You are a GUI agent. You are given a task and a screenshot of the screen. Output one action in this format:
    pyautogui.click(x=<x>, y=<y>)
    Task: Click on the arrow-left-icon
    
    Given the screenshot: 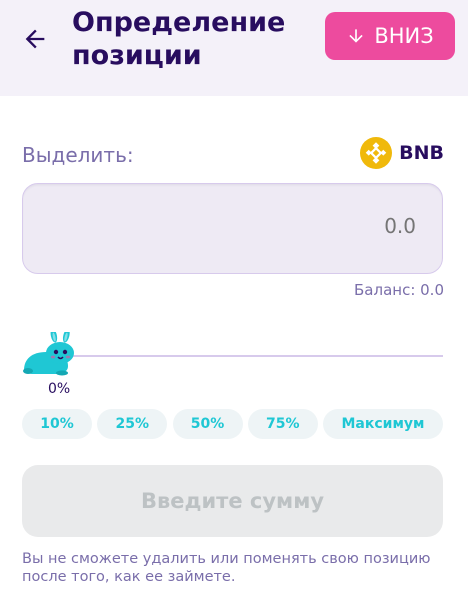 What is the action you would take?
    pyautogui.click(x=35, y=39)
    